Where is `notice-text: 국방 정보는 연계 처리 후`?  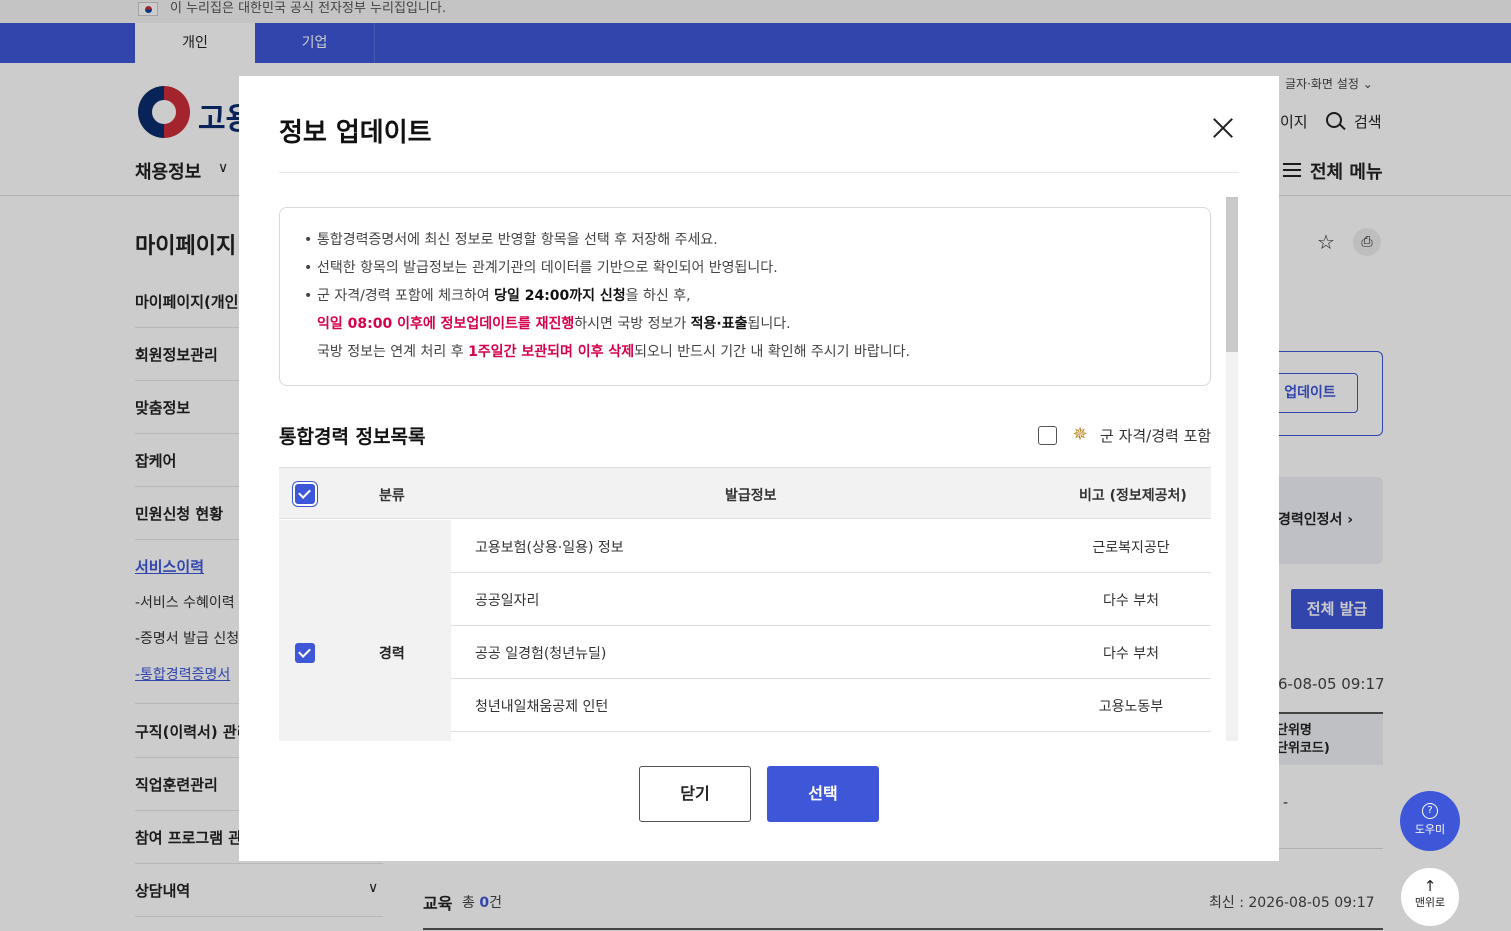
notice-text: 국방 정보는 연계 처리 후 is located at coordinates (393, 352).